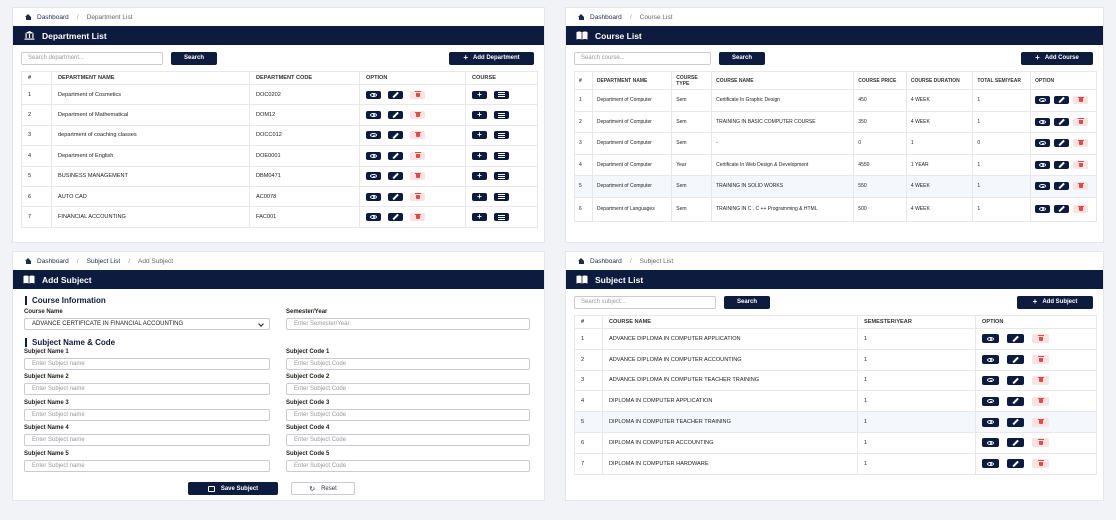 This screenshot has width=1116, height=520. I want to click on semester-year-input: Enter Semester/Year, so click(408, 324).